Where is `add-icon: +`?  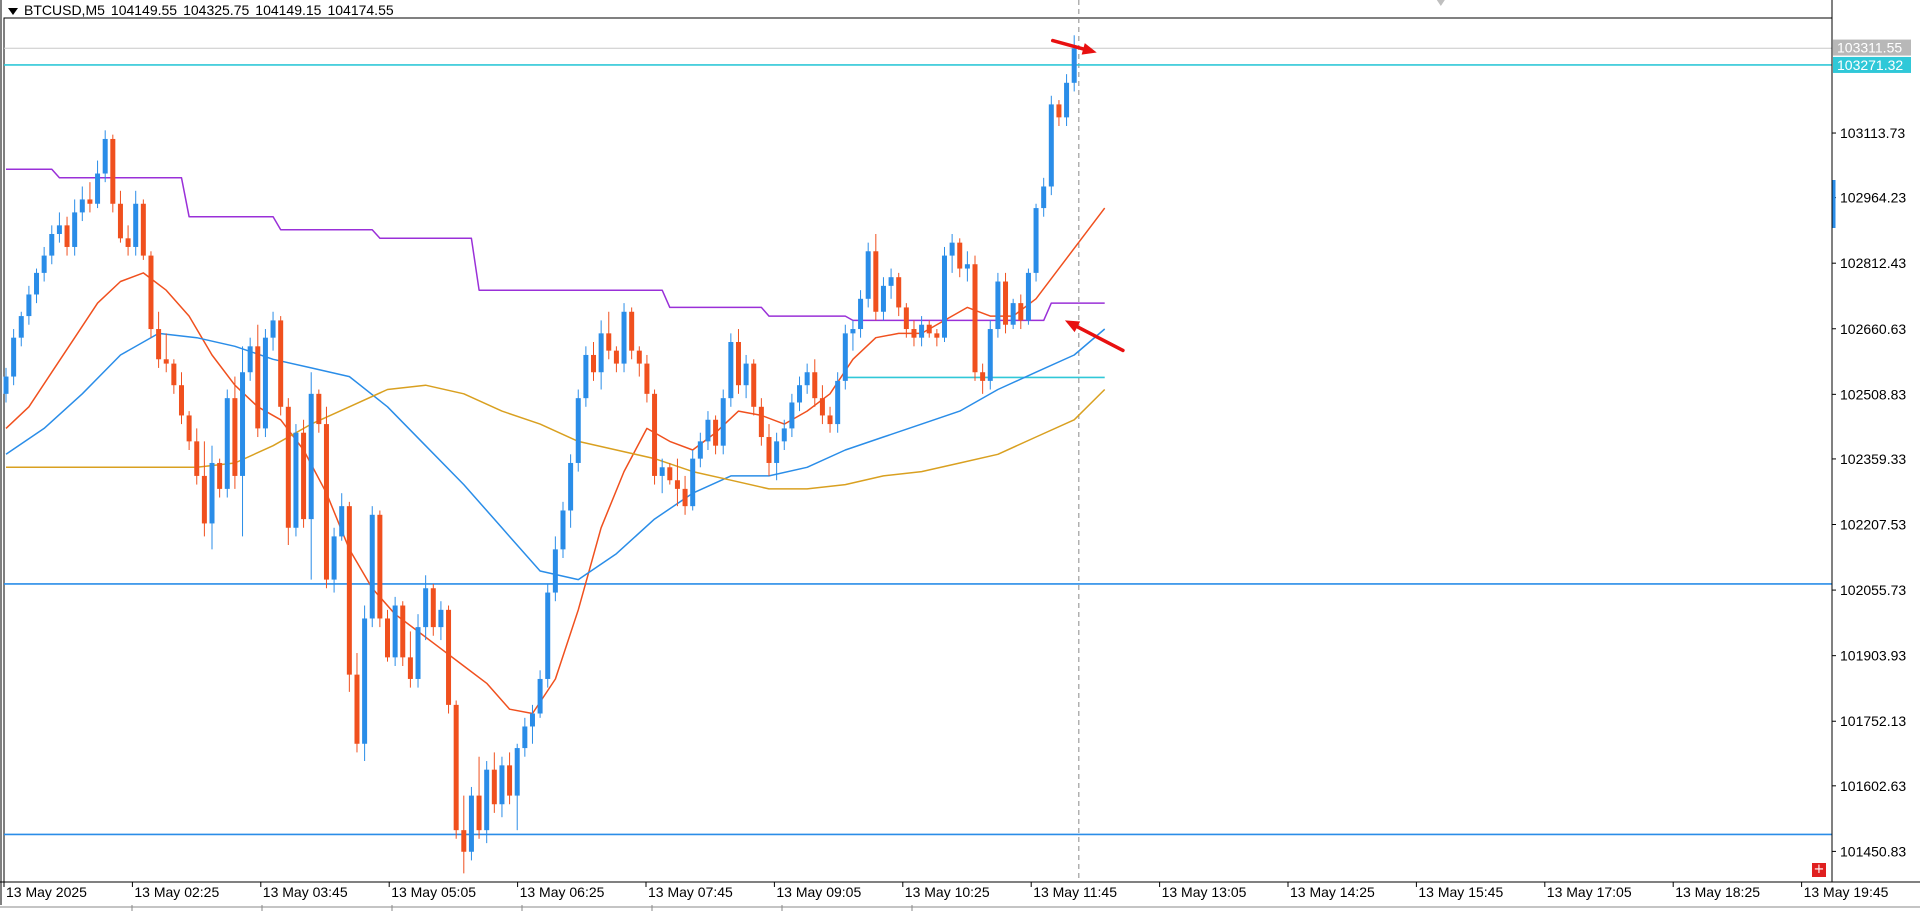 add-icon: + is located at coordinates (1819, 870).